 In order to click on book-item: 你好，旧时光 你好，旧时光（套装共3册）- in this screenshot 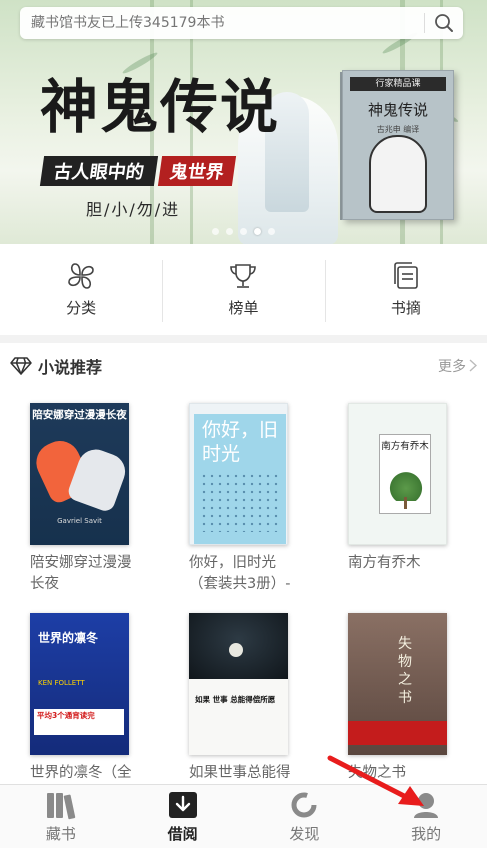, I will do `click(249, 497)`.